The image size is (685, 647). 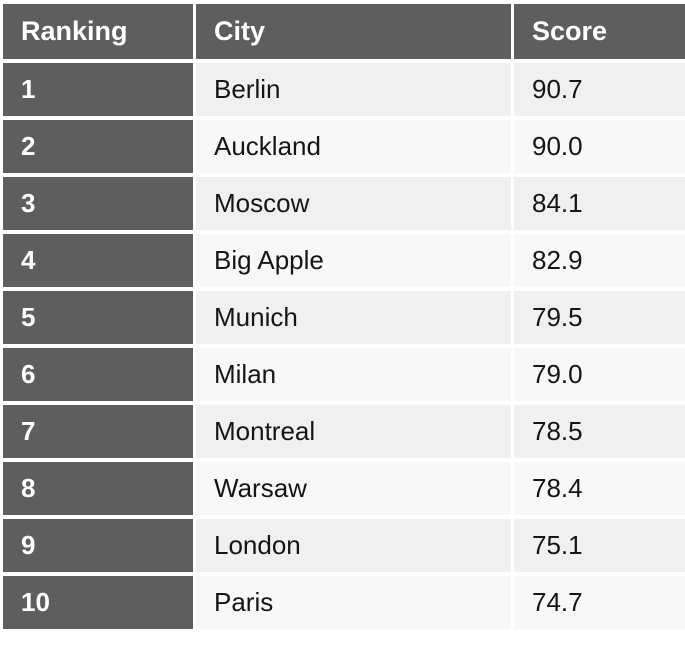 I want to click on cell-city: Warsaw, so click(x=353, y=488).